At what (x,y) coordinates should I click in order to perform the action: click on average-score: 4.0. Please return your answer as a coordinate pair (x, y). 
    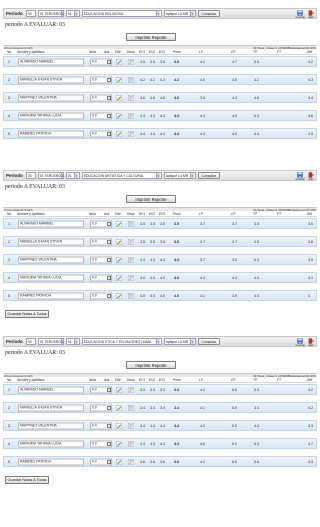
    Looking at the image, I should click on (176, 277).